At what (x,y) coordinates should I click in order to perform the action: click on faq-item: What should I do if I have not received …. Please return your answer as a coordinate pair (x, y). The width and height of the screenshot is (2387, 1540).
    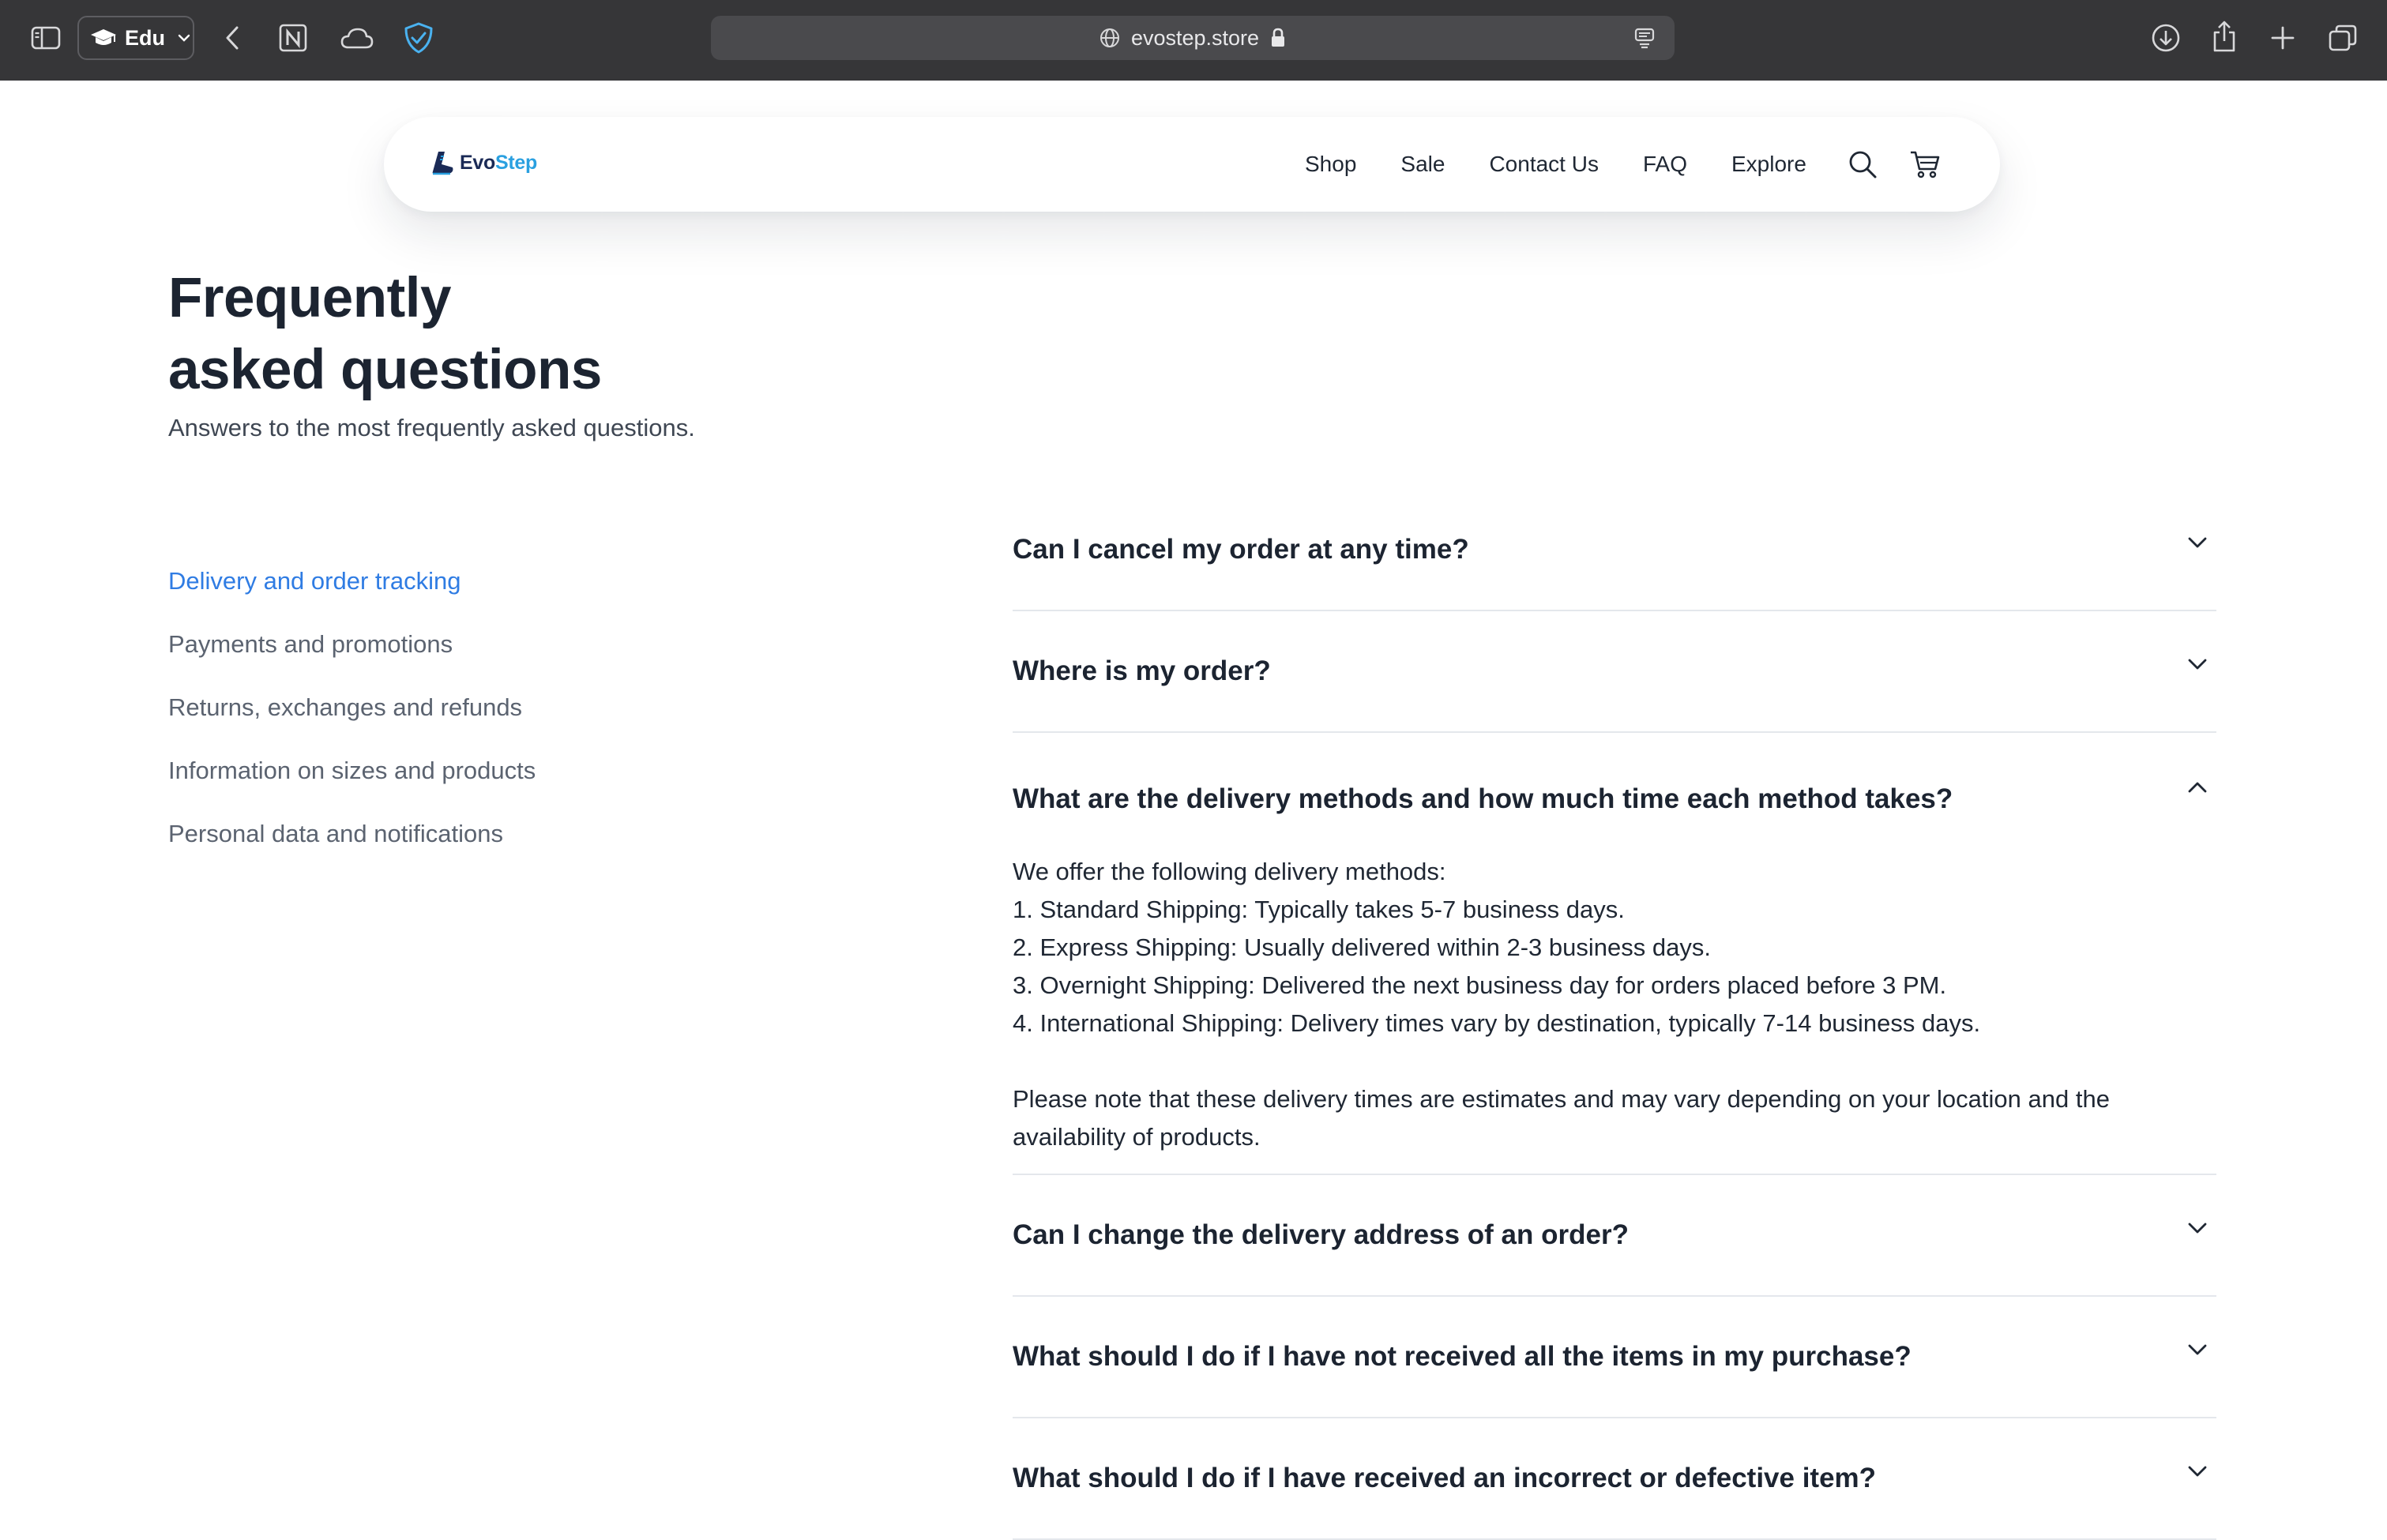
    Looking at the image, I should click on (1614, 1357).